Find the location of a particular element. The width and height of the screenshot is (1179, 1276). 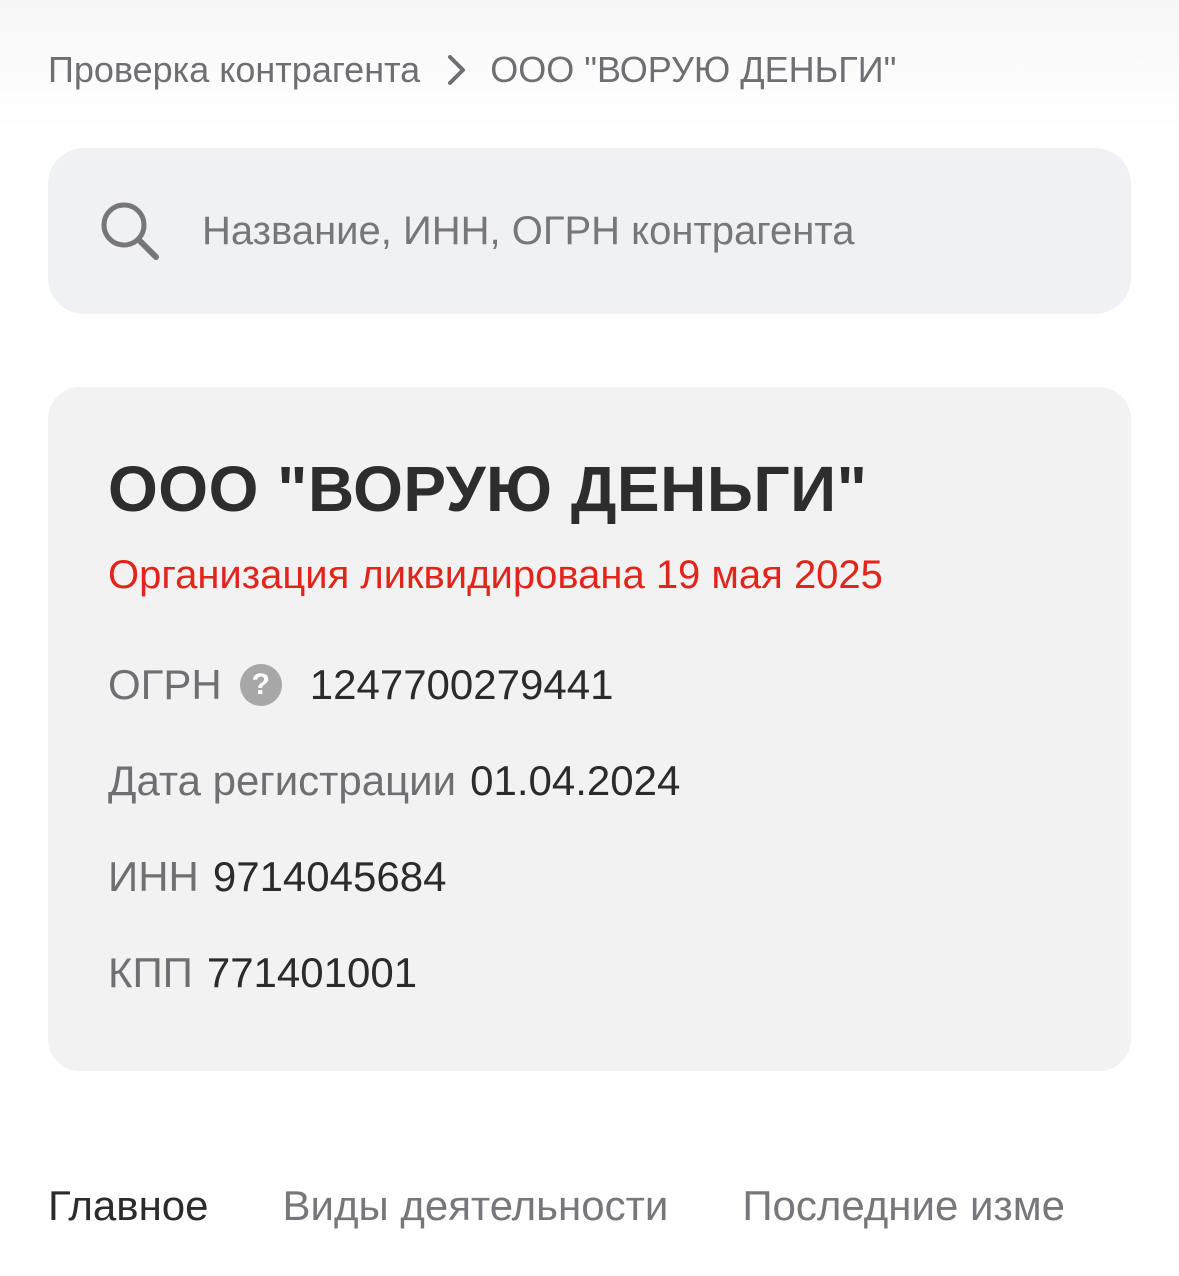

tab-main: Главное is located at coordinates (128, 1206).